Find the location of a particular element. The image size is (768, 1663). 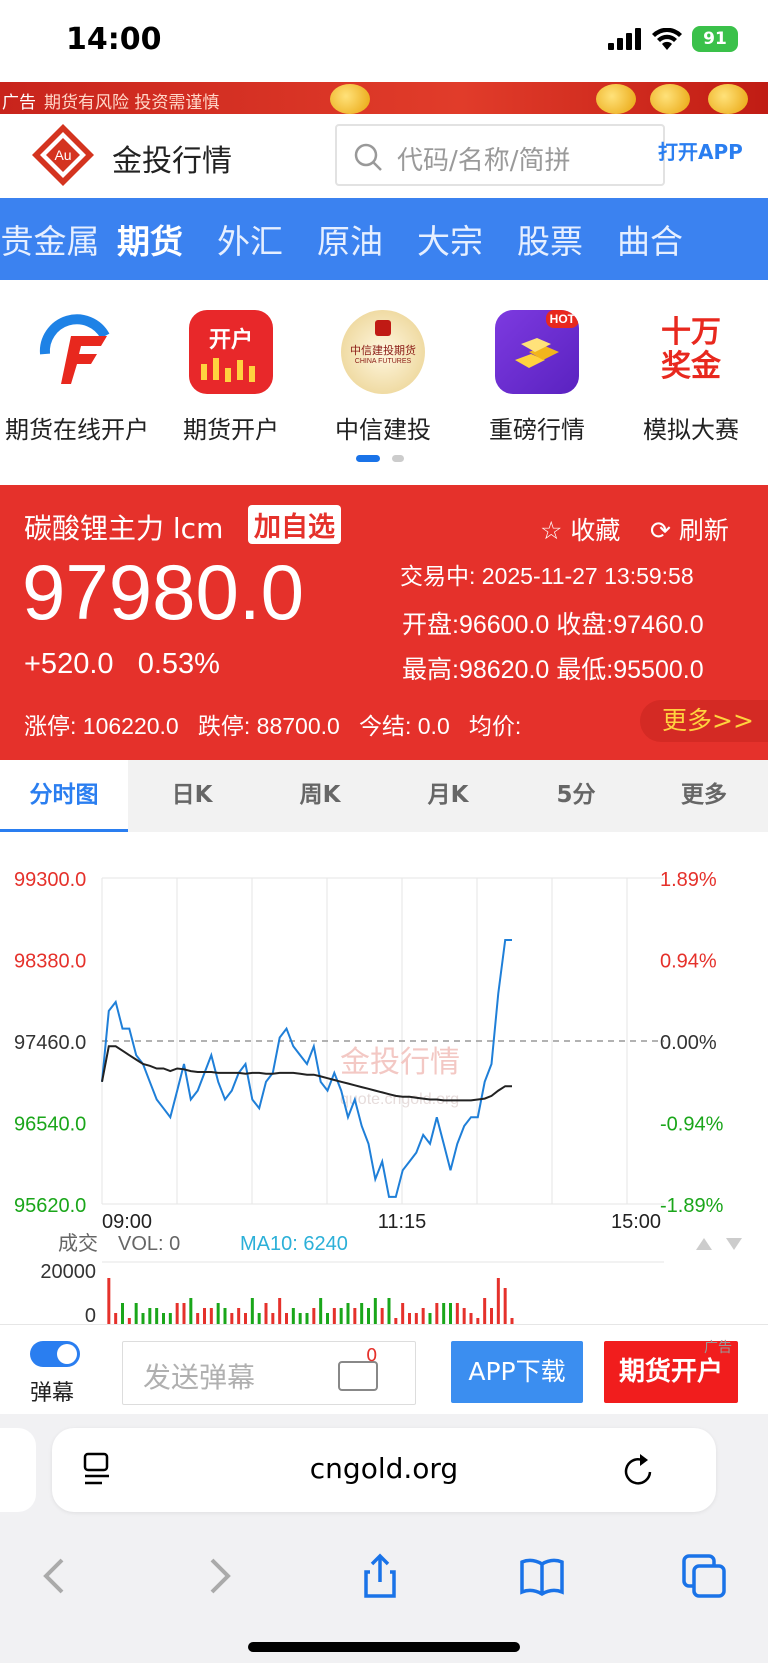

shortcut-hot-quotes: HOT 重磅行情 is located at coordinates (537, 377).